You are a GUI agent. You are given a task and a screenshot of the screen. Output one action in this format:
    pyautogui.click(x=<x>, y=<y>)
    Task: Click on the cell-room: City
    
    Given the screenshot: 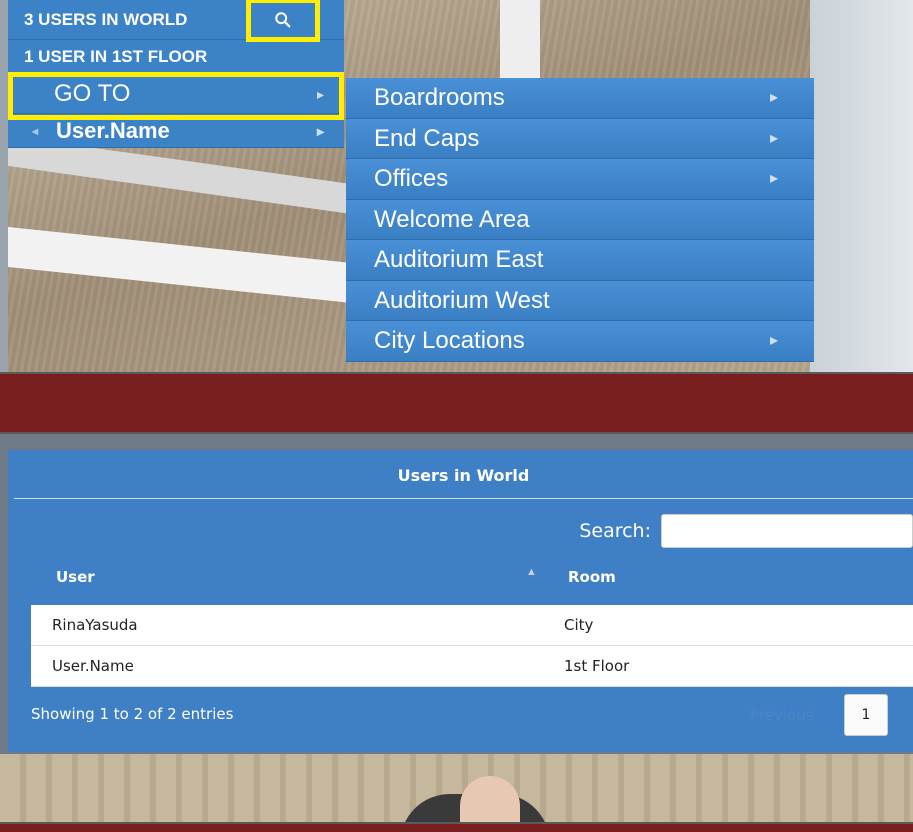 What is the action you would take?
    pyautogui.click(x=579, y=625)
    